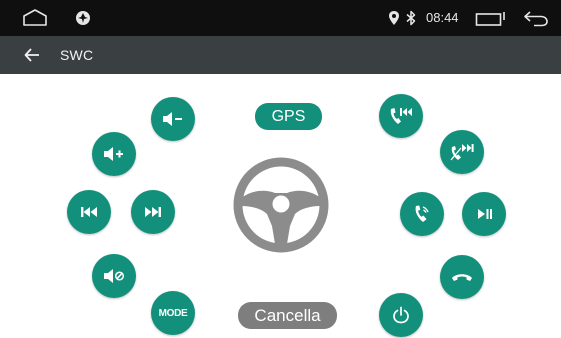 The height and width of the screenshot is (338, 561). Describe the element at coordinates (32, 55) in the screenshot. I see `arrow-left-icon` at that location.